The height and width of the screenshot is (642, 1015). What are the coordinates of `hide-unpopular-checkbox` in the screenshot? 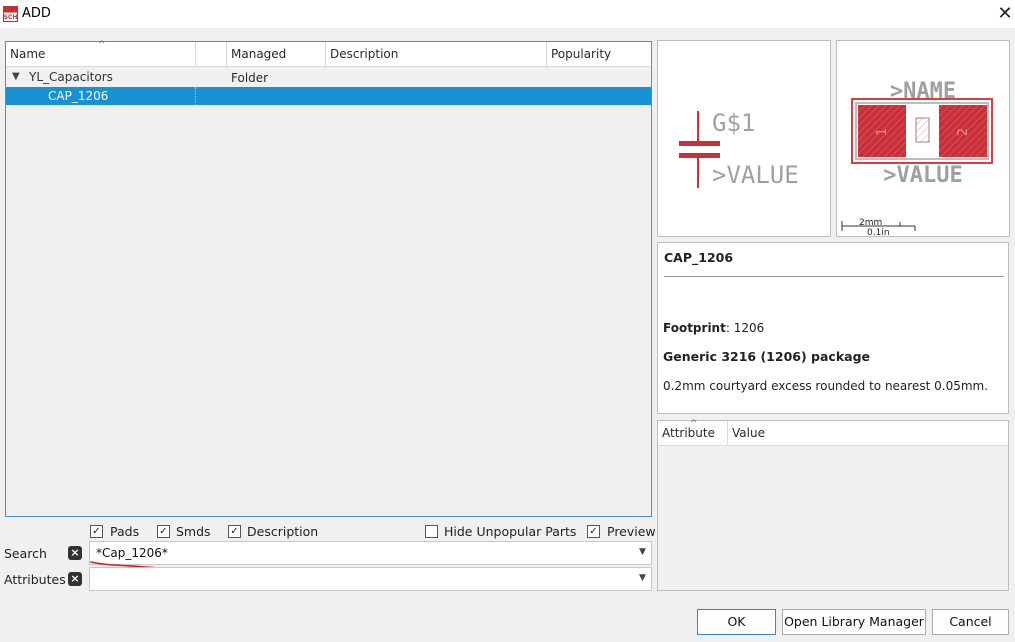 It's located at (431, 531).